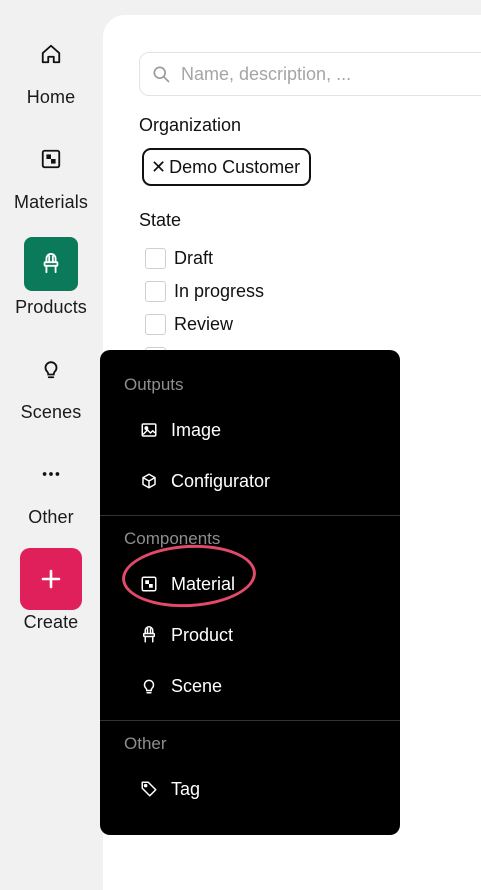 Image resolution: width=481 pixels, height=890 pixels. Describe the element at coordinates (172, 538) in the screenshot. I see `menu-section-components: Components` at that location.